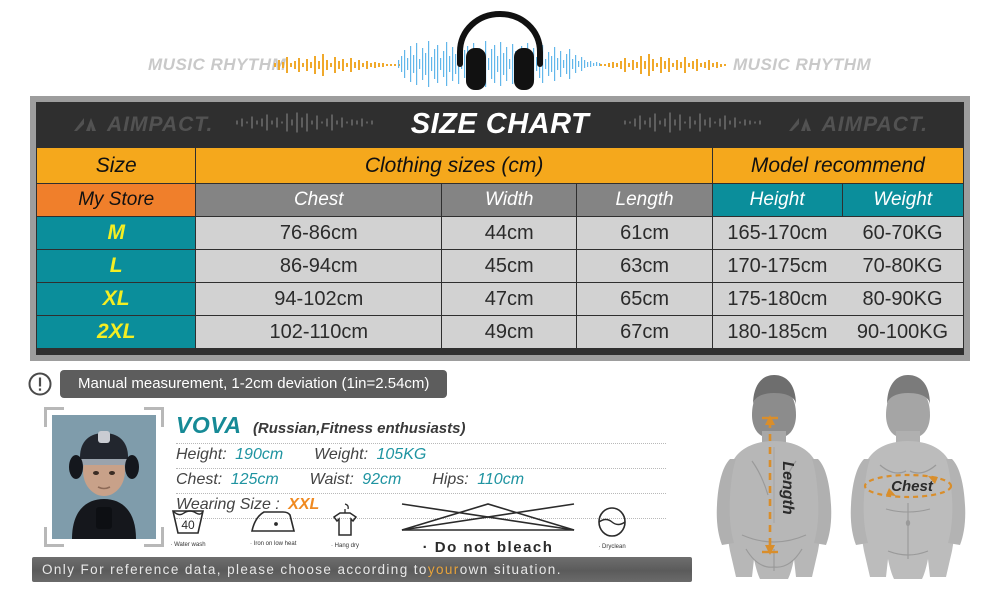 The image size is (1000, 598). Describe the element at coordinates (273, 544) in the screenshot. I see `care-label-iron: · Iron on low heat` at that location.